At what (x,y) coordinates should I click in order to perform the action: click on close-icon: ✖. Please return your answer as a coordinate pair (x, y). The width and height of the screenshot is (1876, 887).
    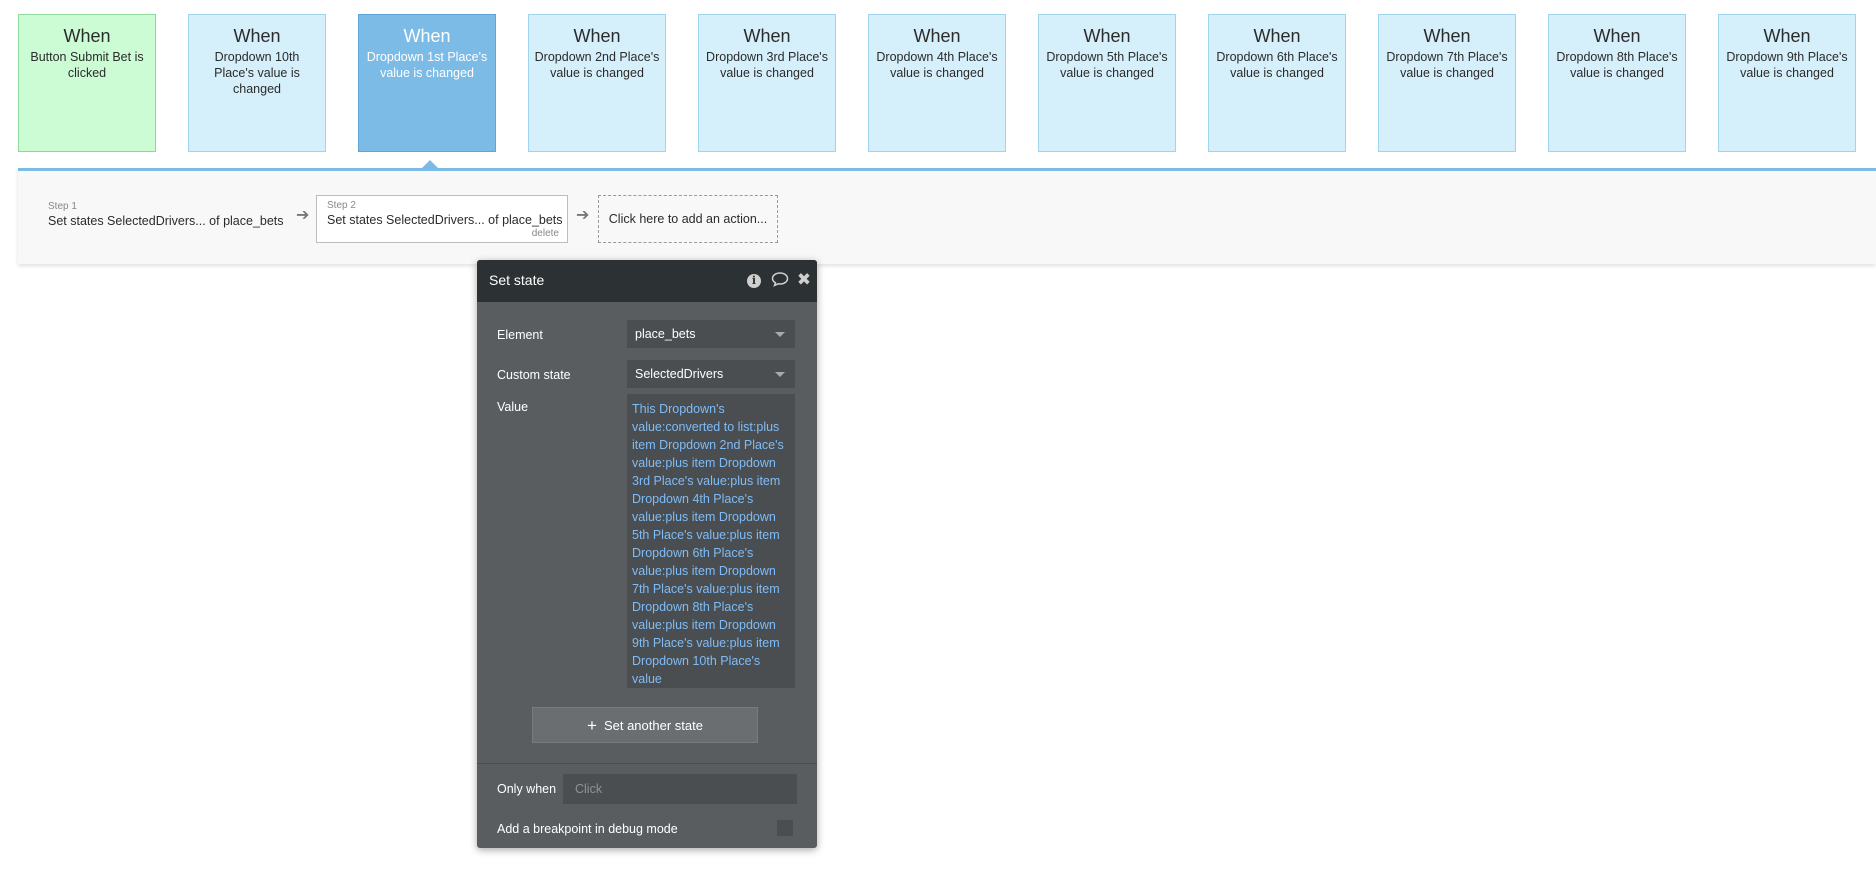
    Looking at the image, I should click on (804, 280).